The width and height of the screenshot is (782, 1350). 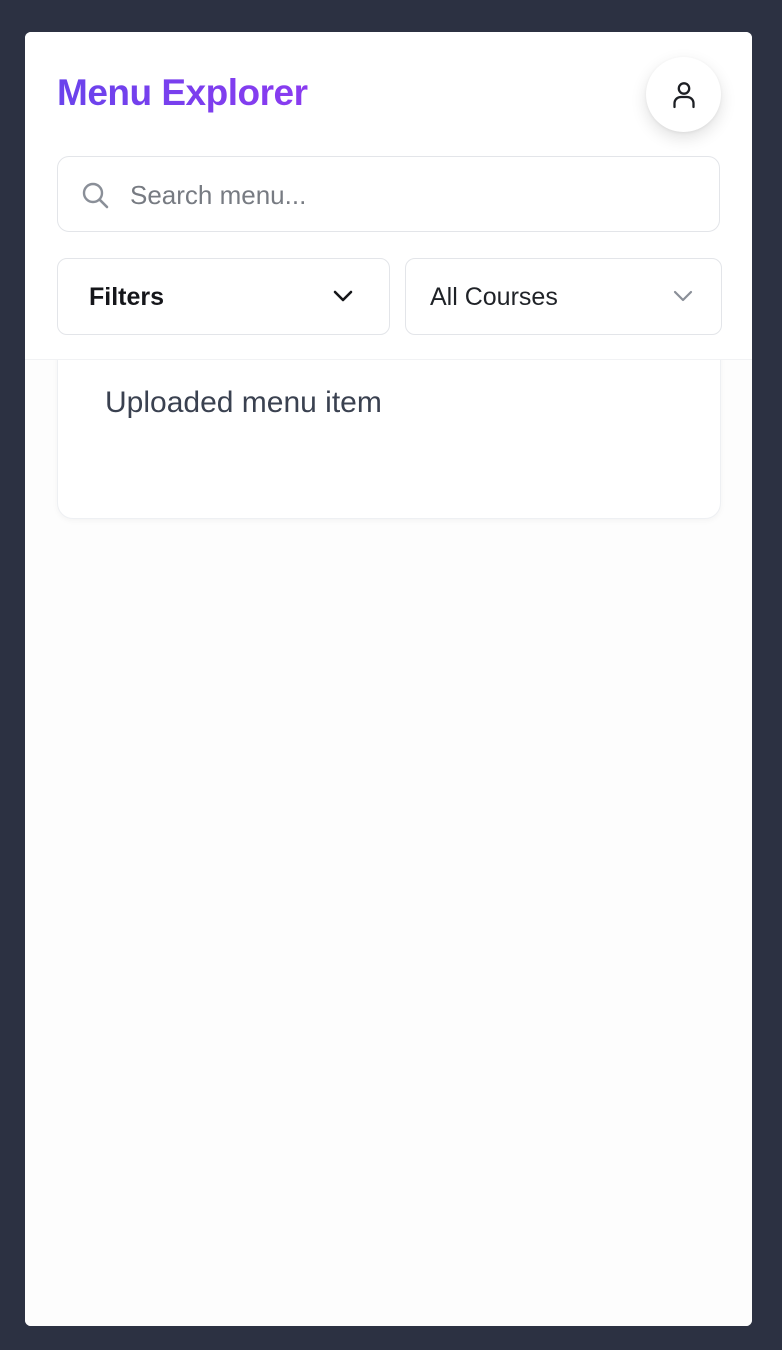 I want to click on filters-label: Filters, so click(x=127, y=297).